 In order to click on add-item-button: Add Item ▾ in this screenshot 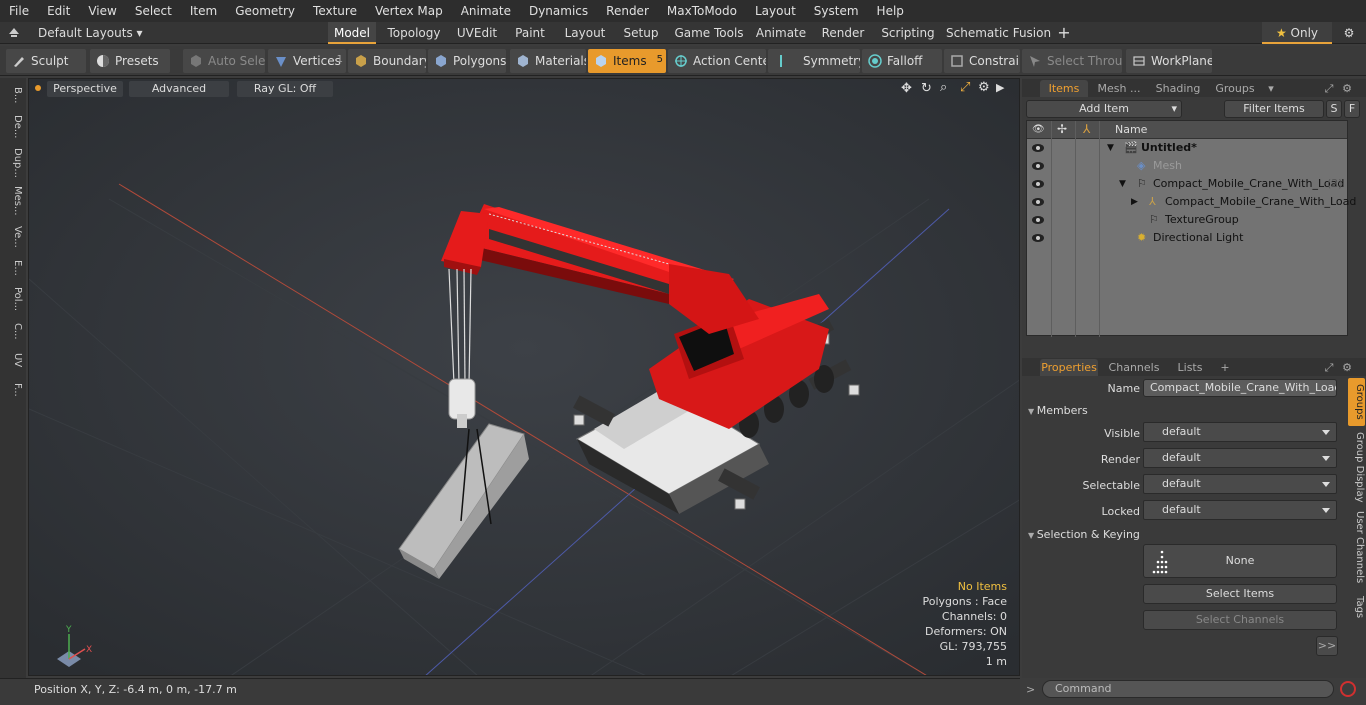, I will do `click(1104, 109)`.